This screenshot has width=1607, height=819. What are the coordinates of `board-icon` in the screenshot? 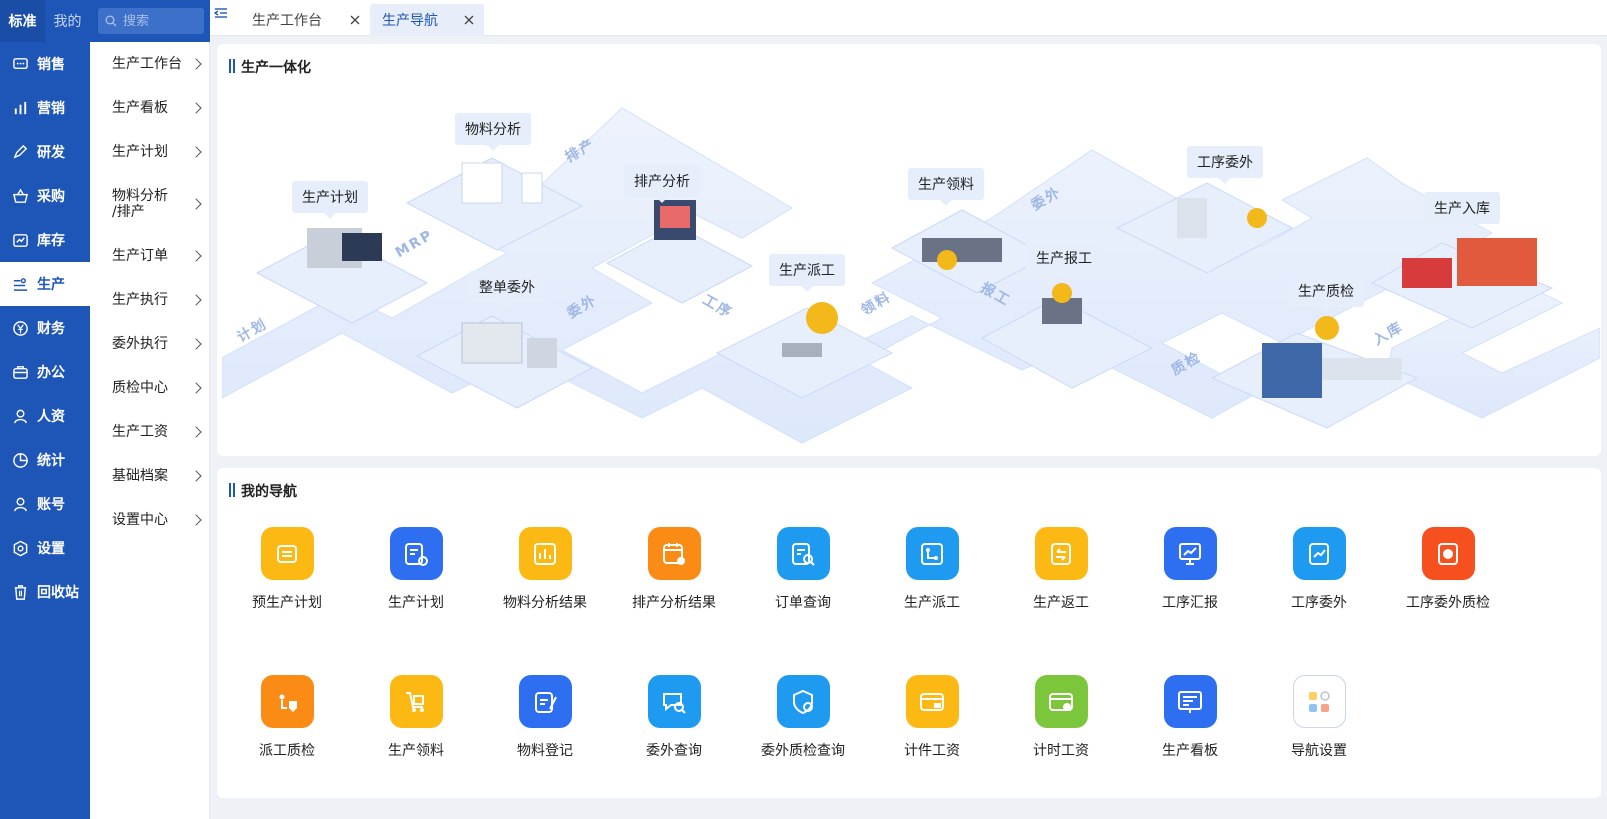 It's located at (1190, 701).